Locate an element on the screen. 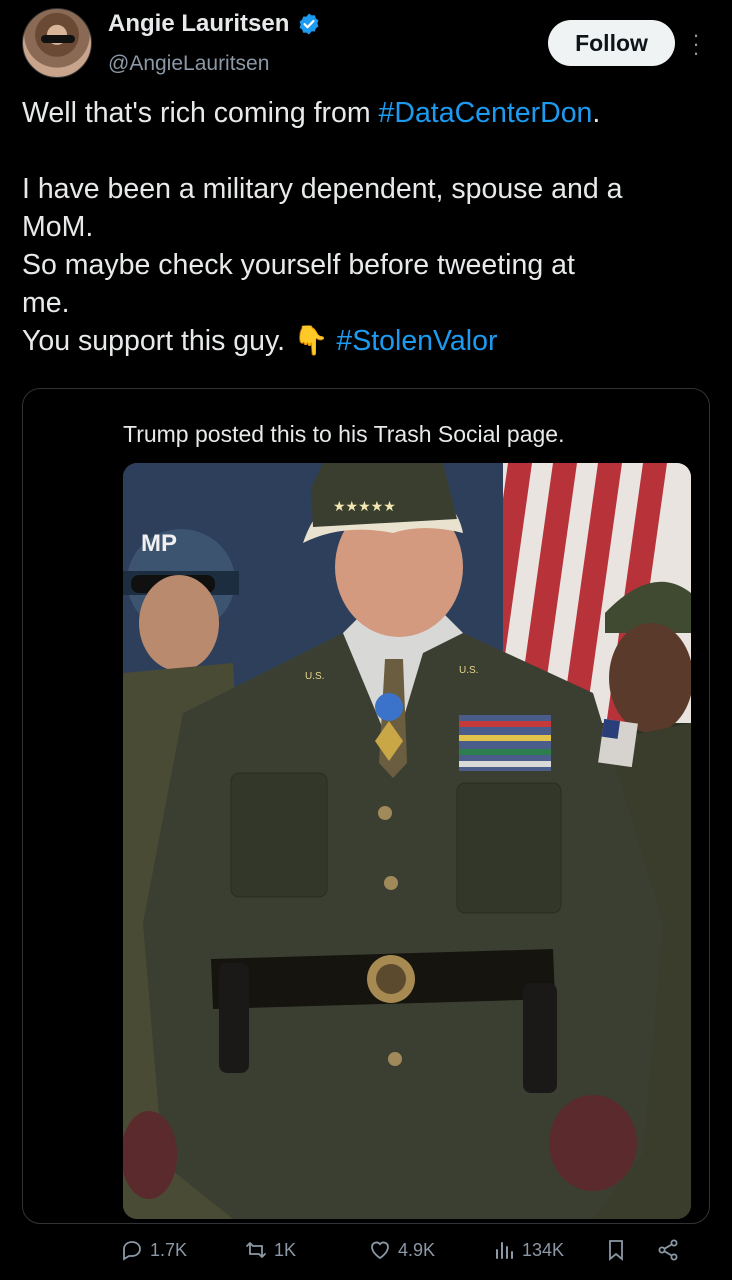 The height and width of the screenshot is (1280, 732). repost-icon is located at coordinates (256, 1250).